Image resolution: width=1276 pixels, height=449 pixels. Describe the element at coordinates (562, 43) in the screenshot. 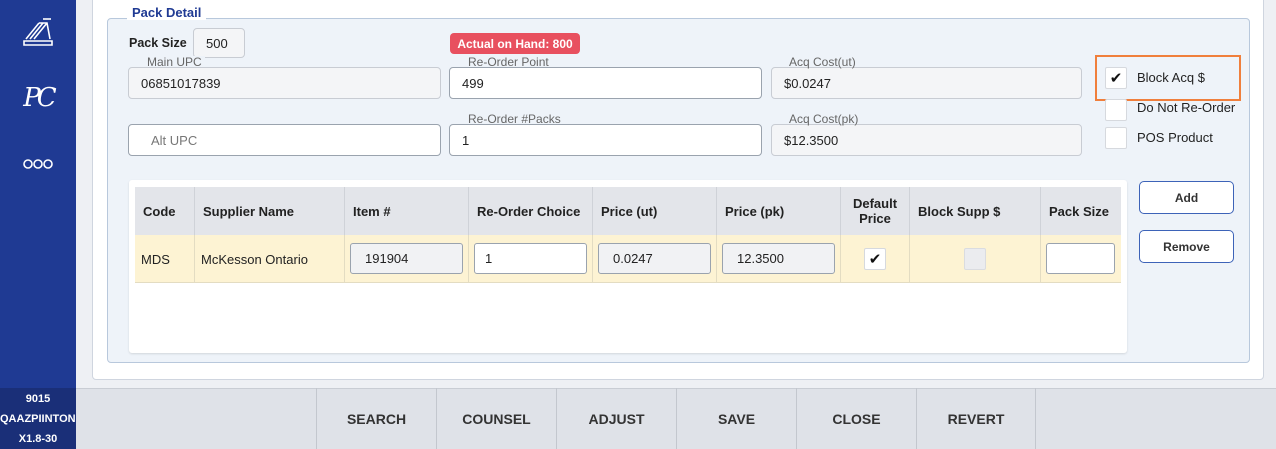

I see `badge-value: 800` at that location.